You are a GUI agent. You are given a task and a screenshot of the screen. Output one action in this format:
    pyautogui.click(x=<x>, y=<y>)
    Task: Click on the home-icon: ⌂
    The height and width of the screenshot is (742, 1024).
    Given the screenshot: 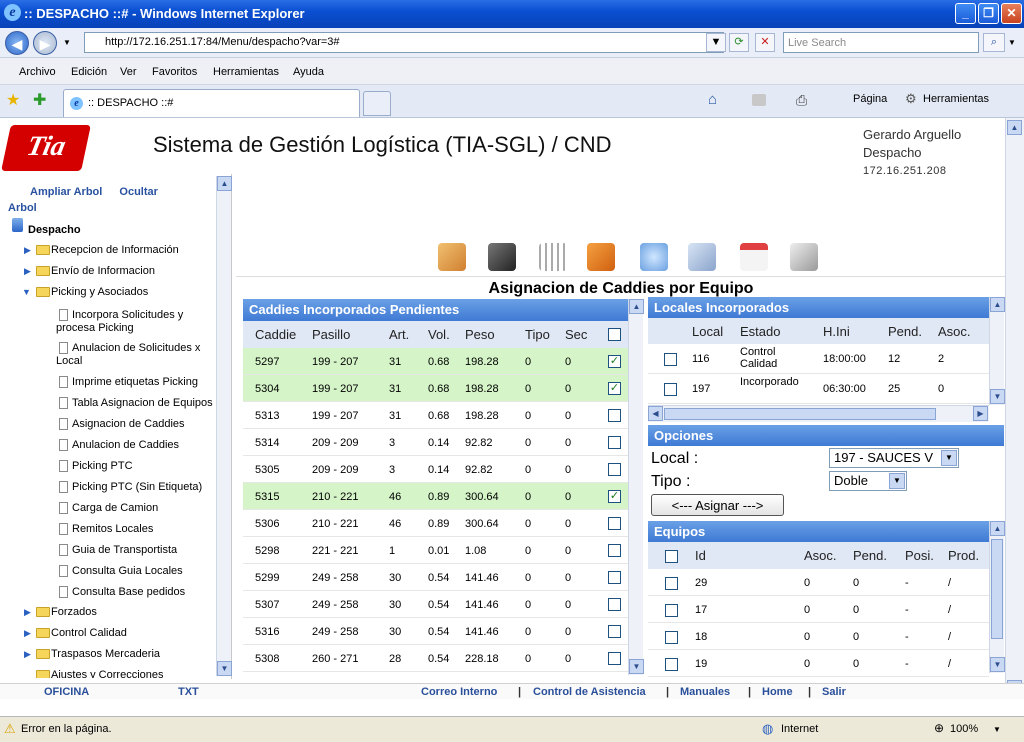 What is the action you would take?
    pyautogui.click(x=712, y=99)
    